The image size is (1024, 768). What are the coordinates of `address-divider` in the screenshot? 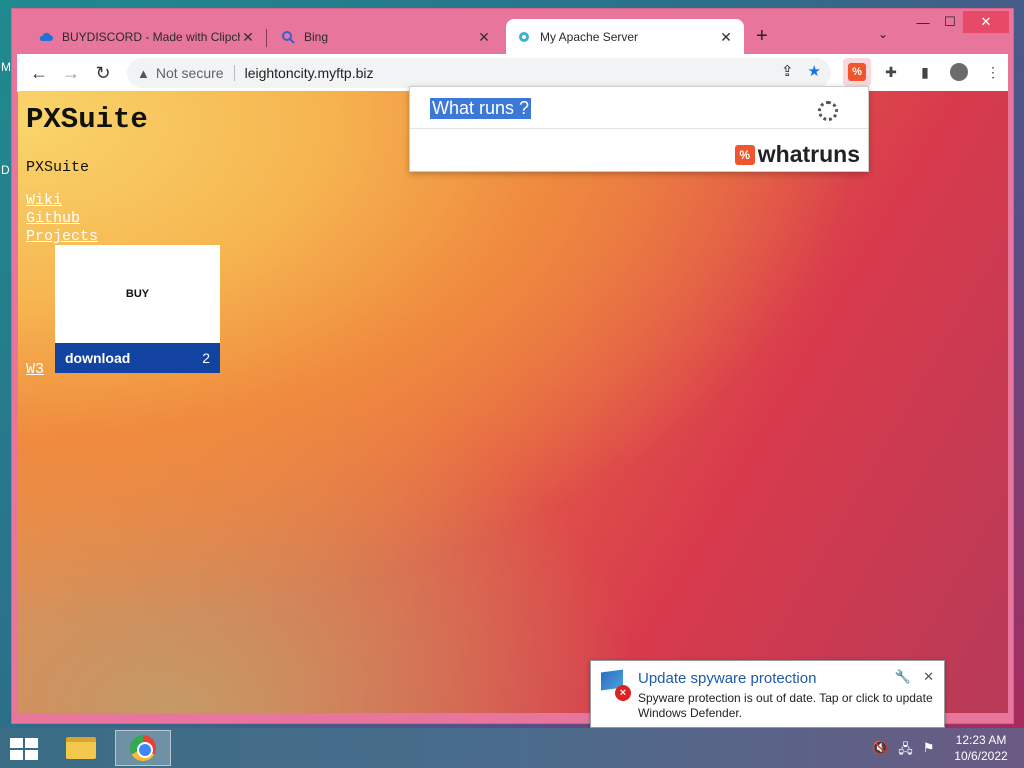 It's located at (234, 73).